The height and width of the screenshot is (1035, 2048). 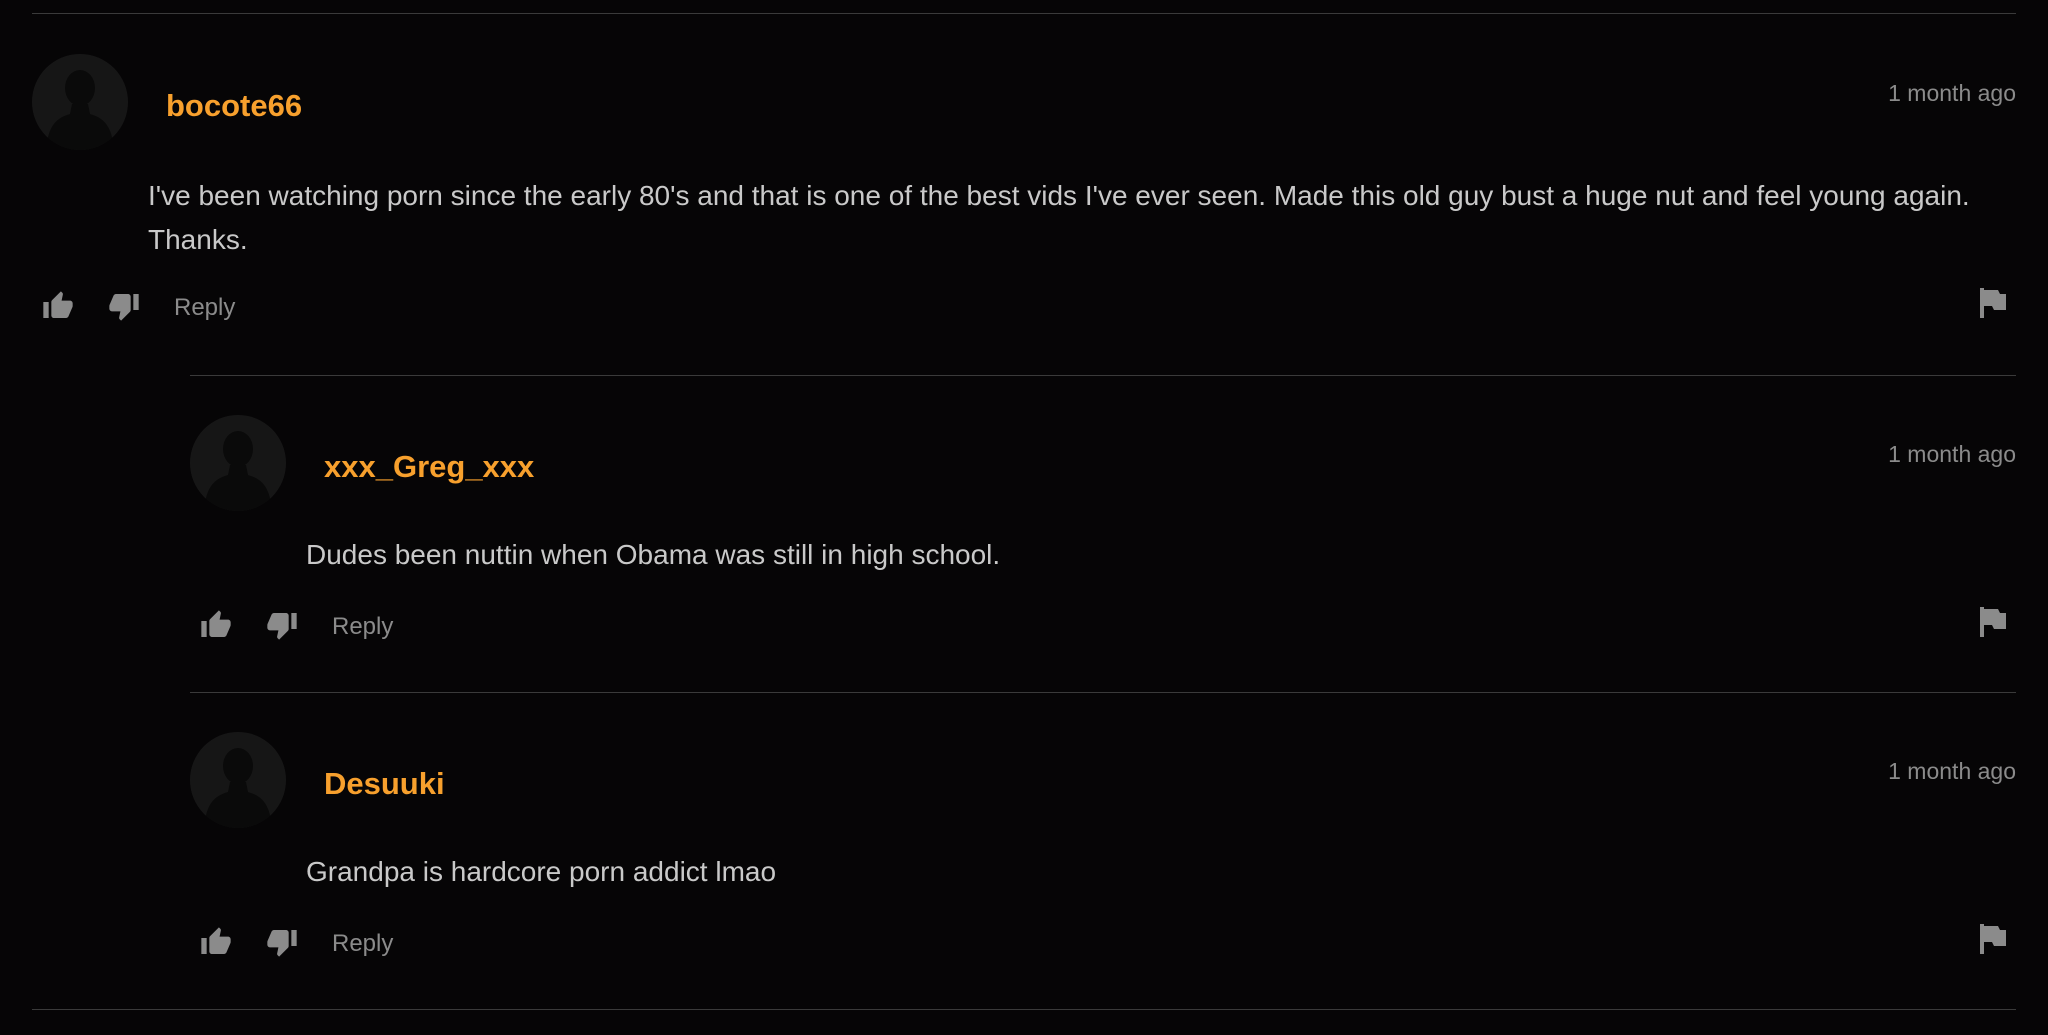 What do you see at coordinates (384, 784) in the screenshot?
I see `username: Desuuki` at bounding box center [384, 784].